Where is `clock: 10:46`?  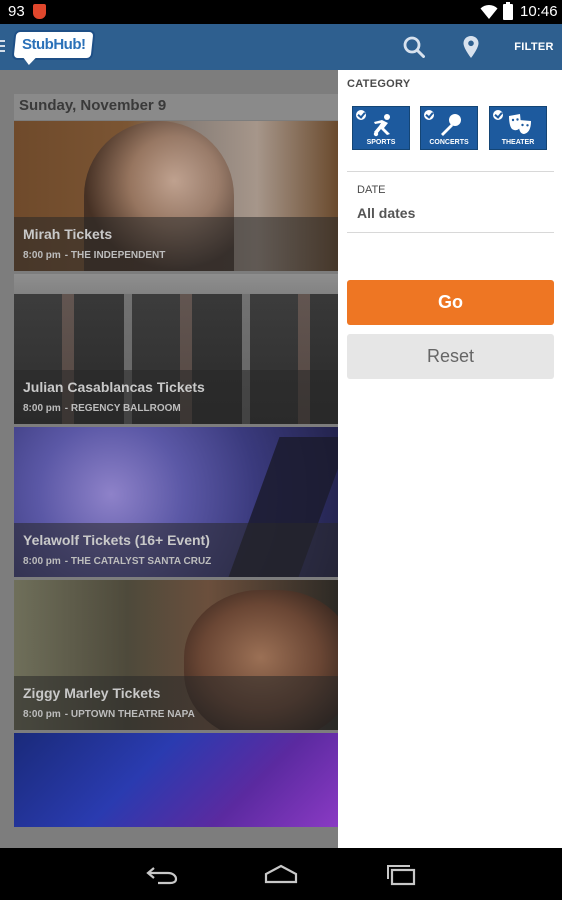 clock: 10:46 is located at coordinates (539, 11).